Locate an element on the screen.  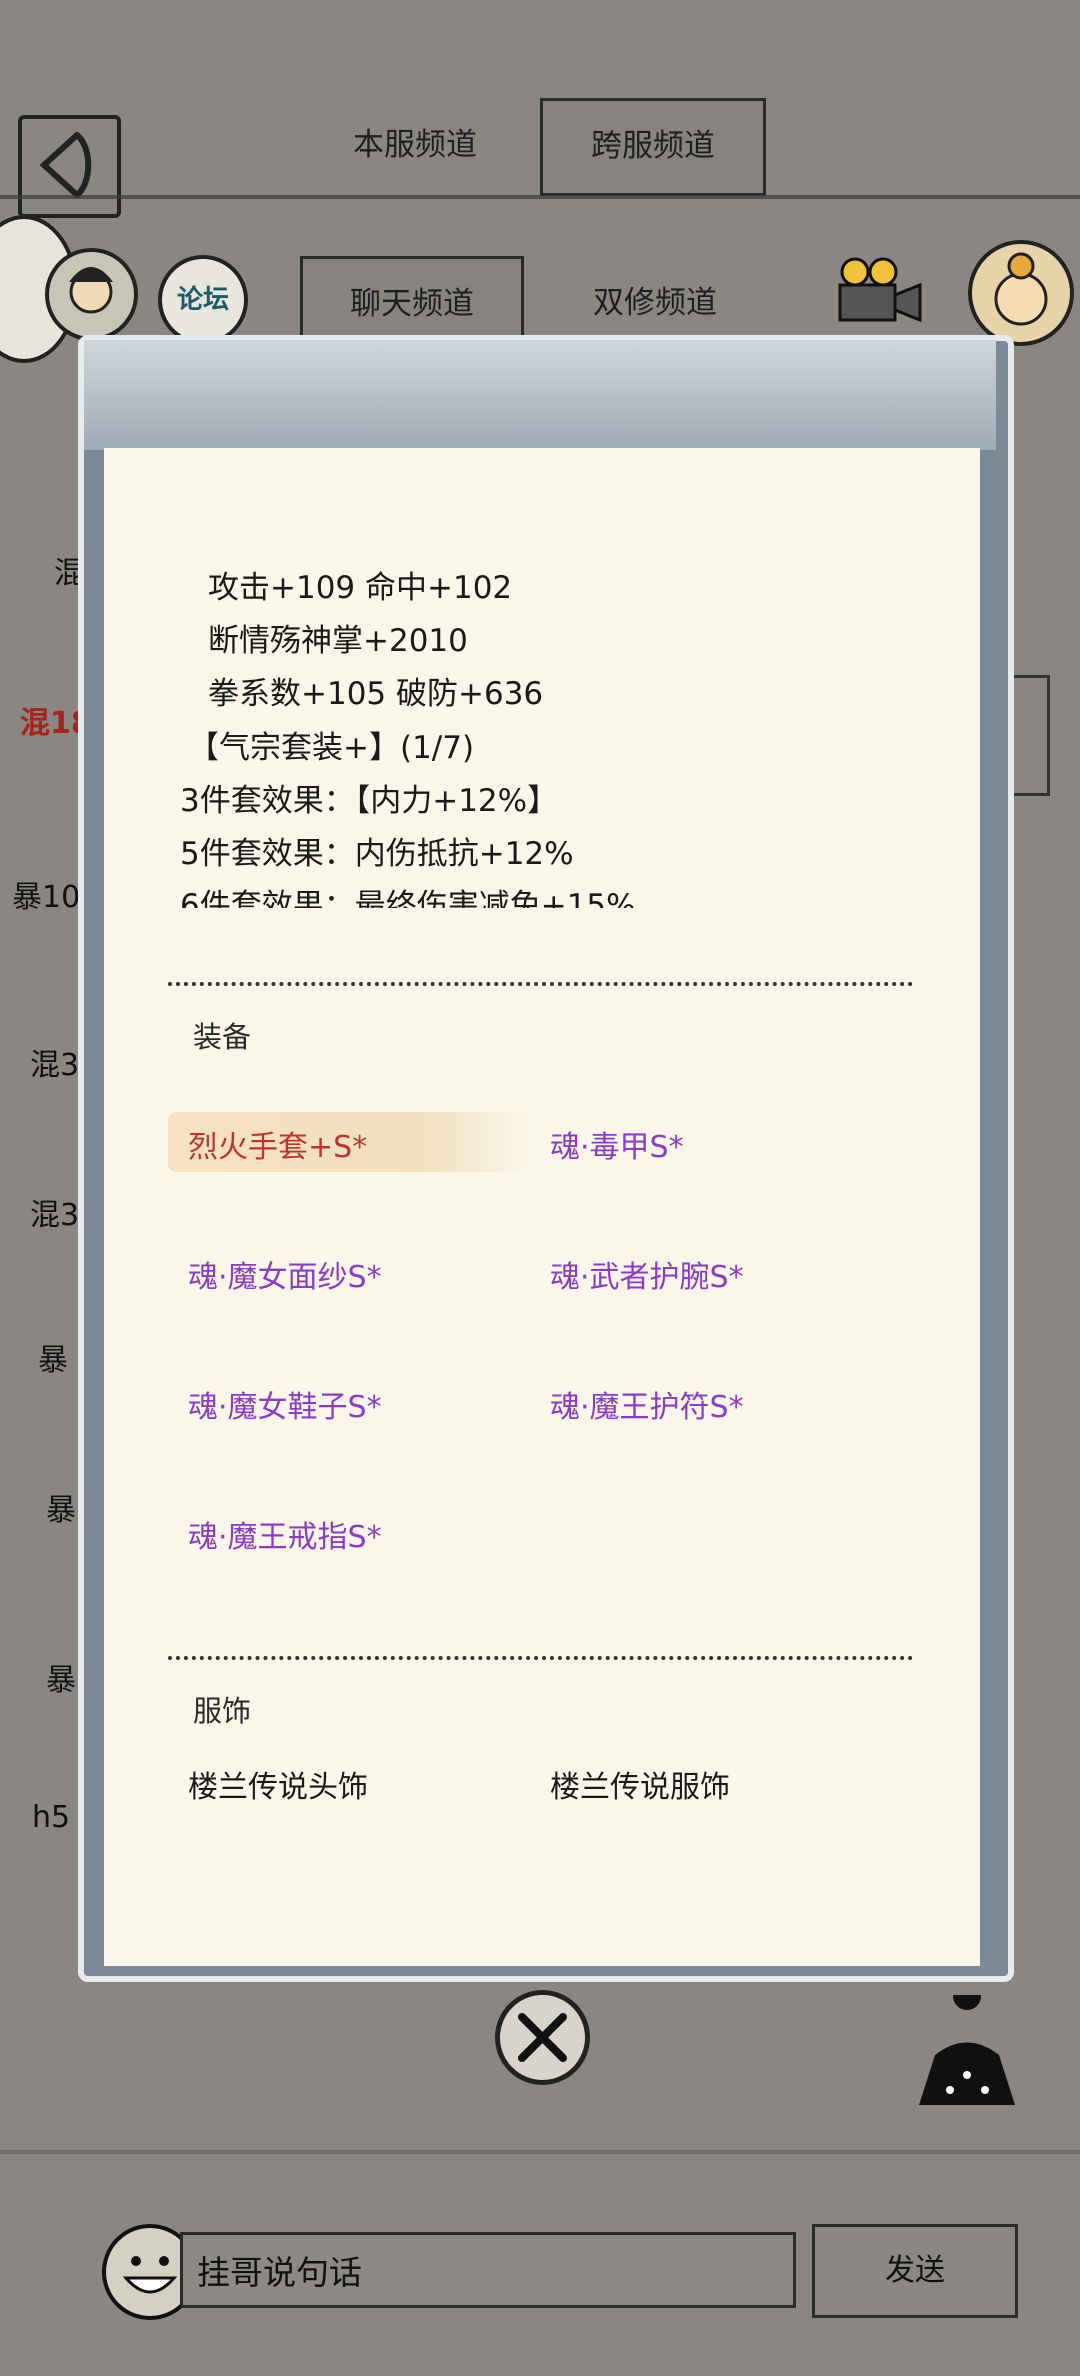
set-effect: 3件套效果：【内力+12%】 is located at coordinates (369, 801).